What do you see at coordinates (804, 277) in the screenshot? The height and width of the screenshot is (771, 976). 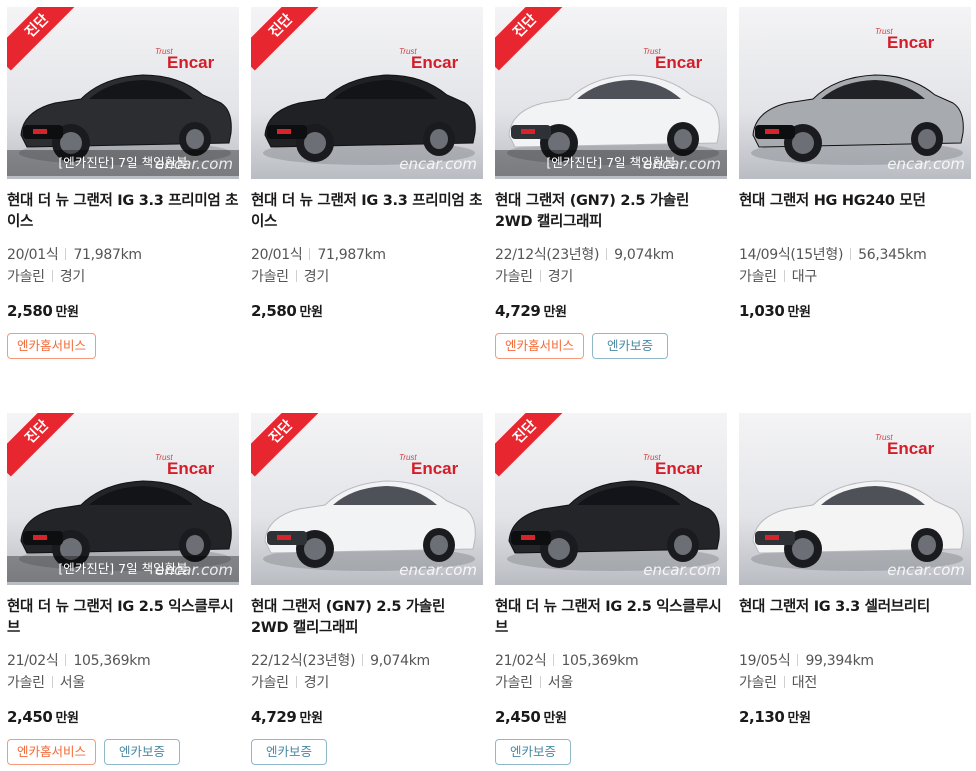 I see `region: 대구` at bounding box center [804, 277].